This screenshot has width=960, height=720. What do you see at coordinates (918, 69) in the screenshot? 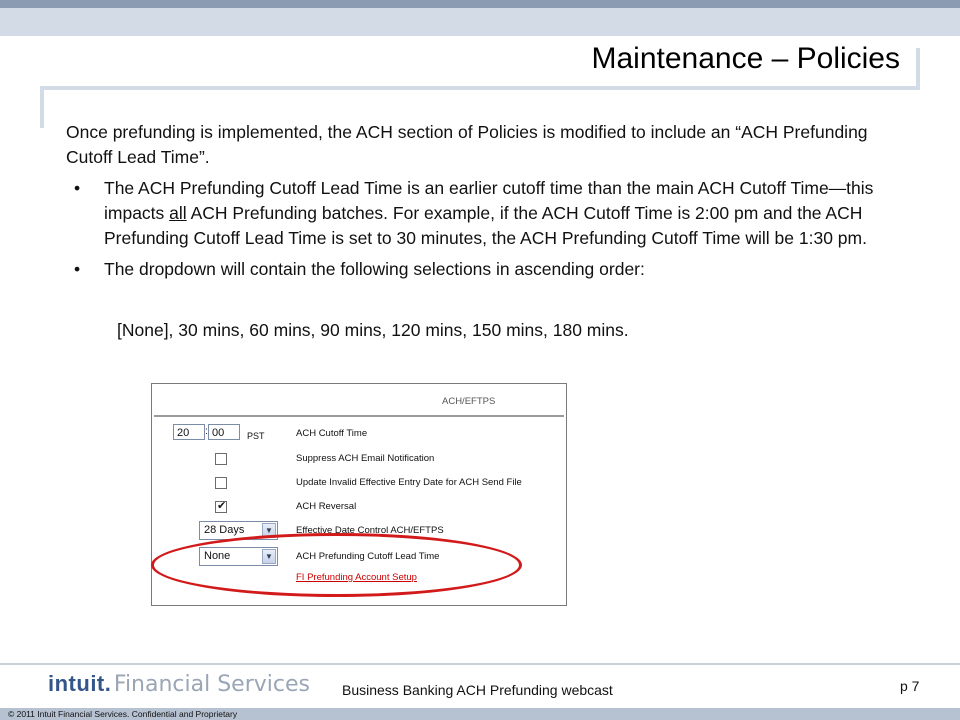
I see `title-frame-right` at bounding box center [918, 69].